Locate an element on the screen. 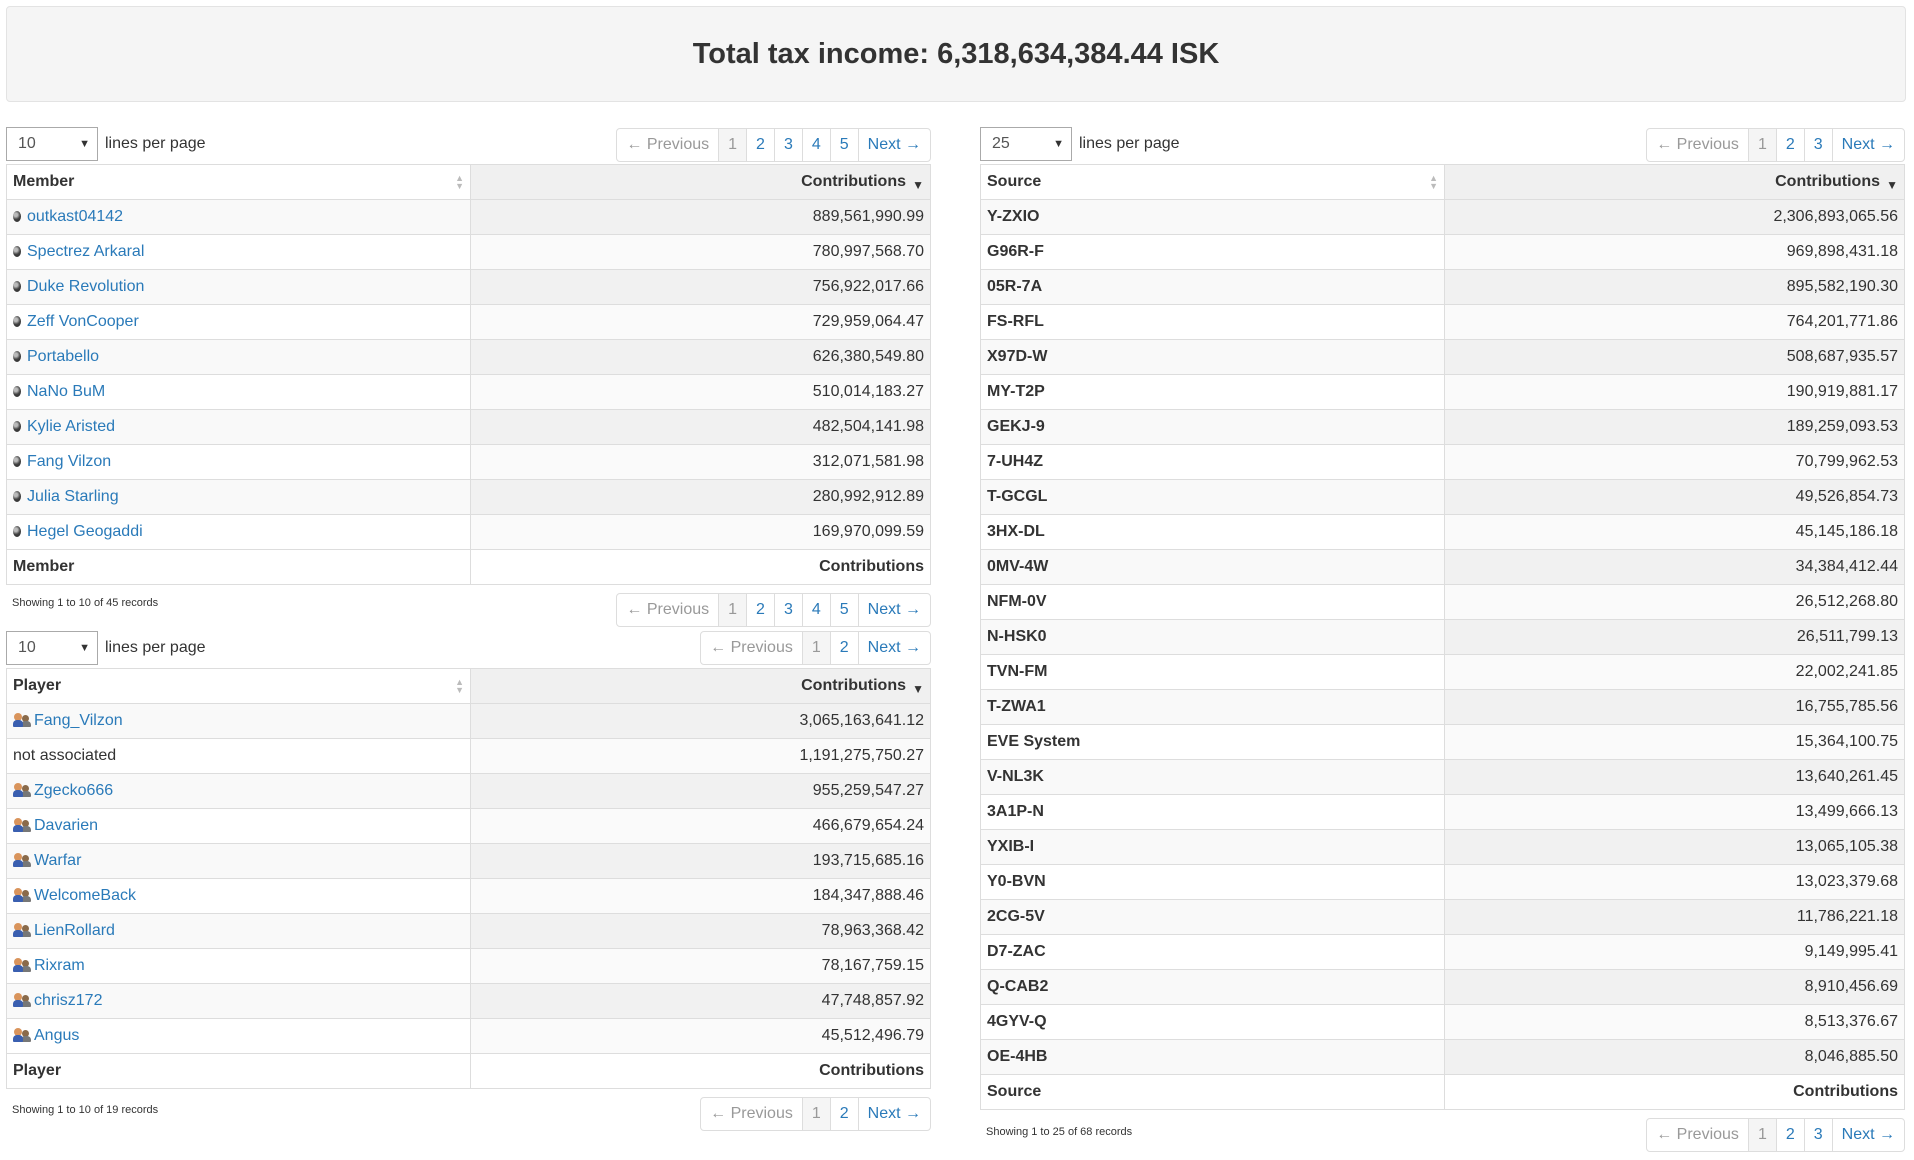  source-name: Y0-BVN is located at coordinates (1016, 881).